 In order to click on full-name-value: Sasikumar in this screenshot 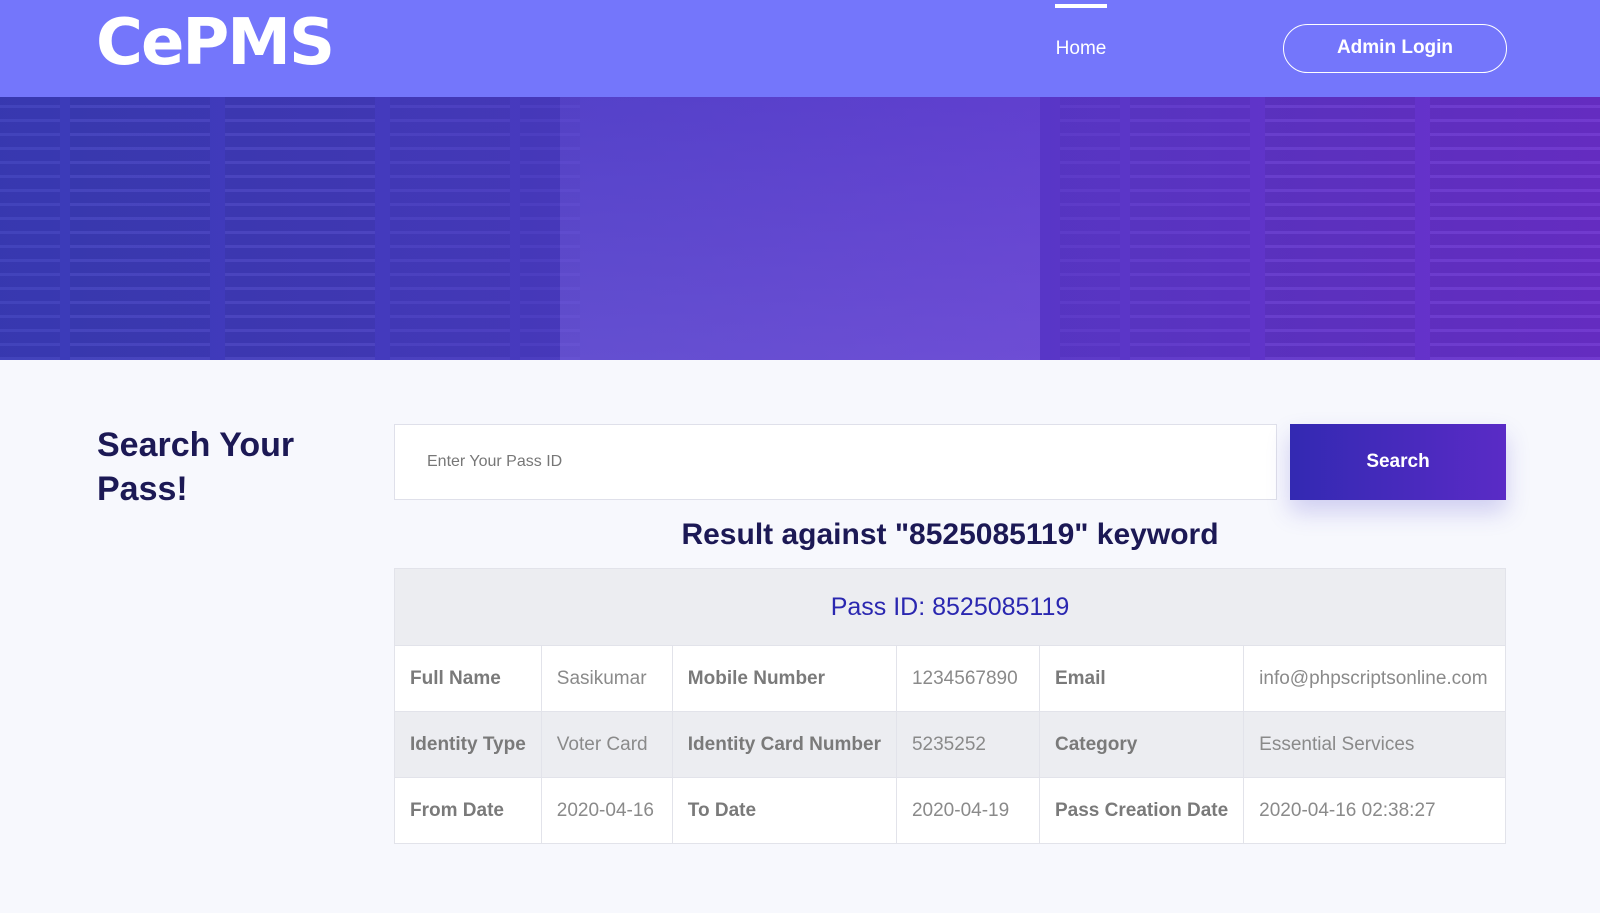, I will do `click(606, 678)`.